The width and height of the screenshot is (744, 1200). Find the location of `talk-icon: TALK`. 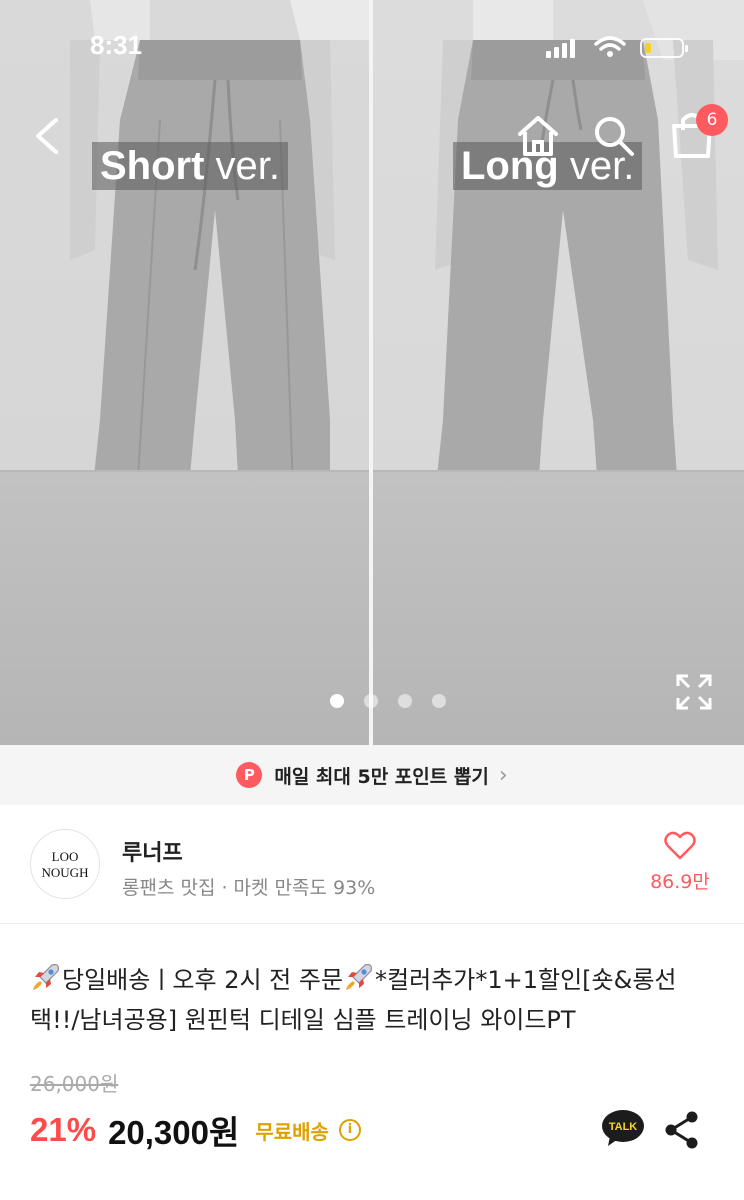

talk-icon: TALK is located at coordinates (623, 1128).